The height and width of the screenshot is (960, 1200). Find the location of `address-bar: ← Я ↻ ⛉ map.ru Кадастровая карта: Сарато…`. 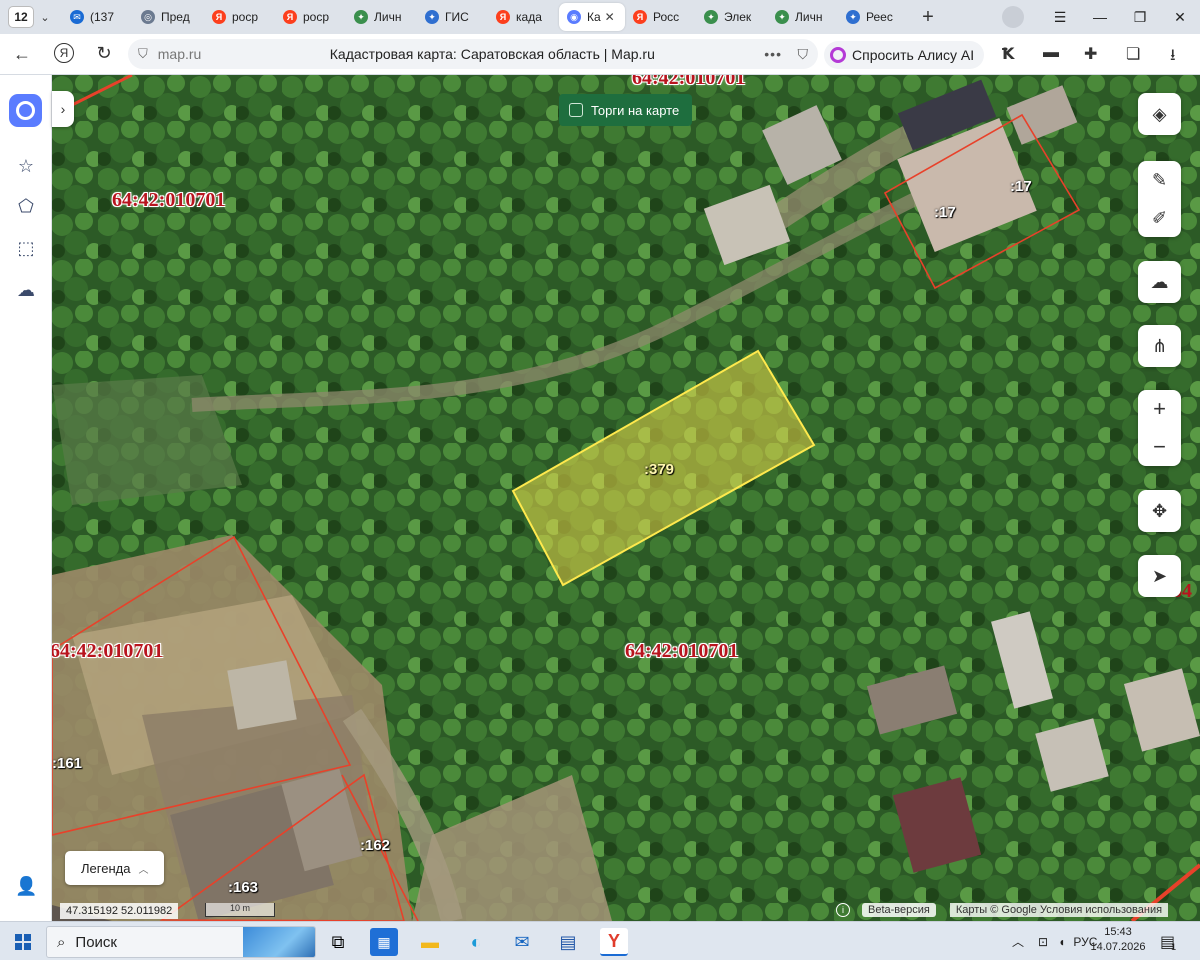

address-bar: ← Я ↻ ⛉ map.ru Кадастровая карта: Сарато… is located at coordinates (600, 54).